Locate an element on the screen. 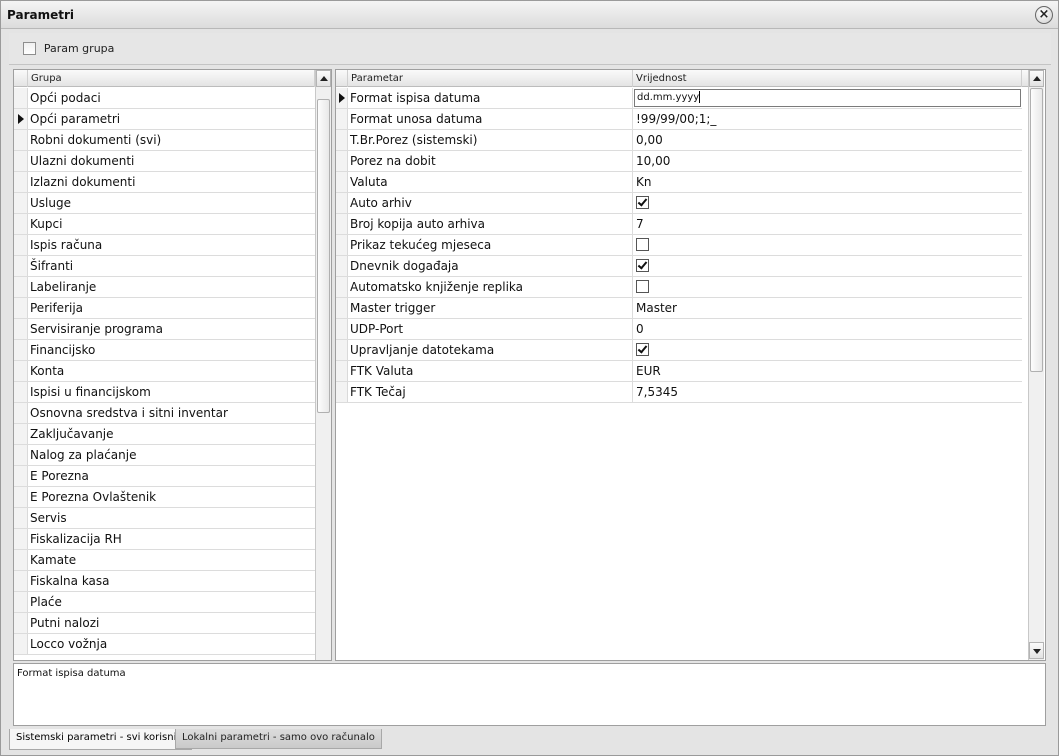  group-scrollbar is located at coordinates (323, 365).